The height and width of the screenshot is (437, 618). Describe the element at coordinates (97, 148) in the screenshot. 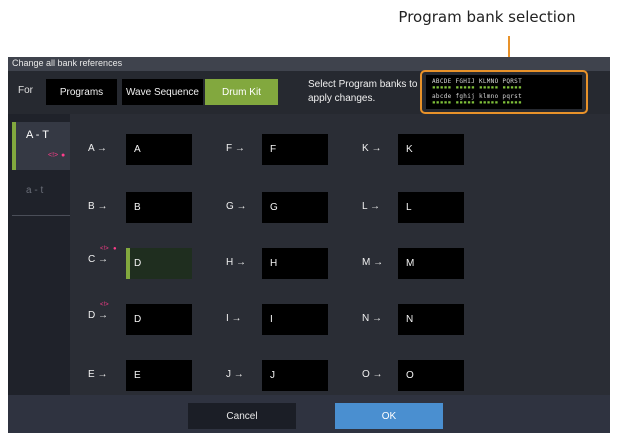

I see `map-label-a: A →` at that location.